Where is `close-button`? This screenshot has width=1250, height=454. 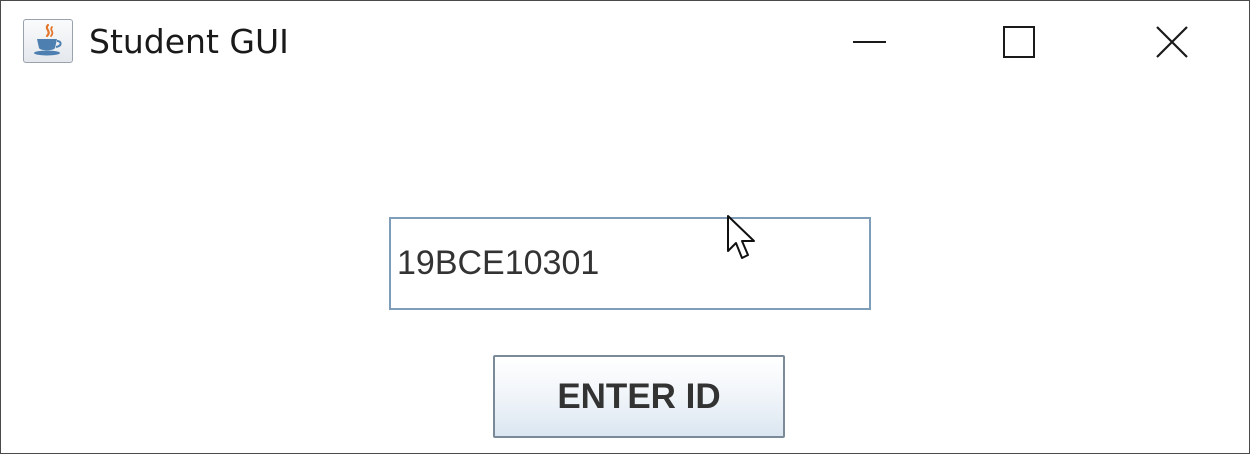
close-button is located at coordinates (1170, 43).